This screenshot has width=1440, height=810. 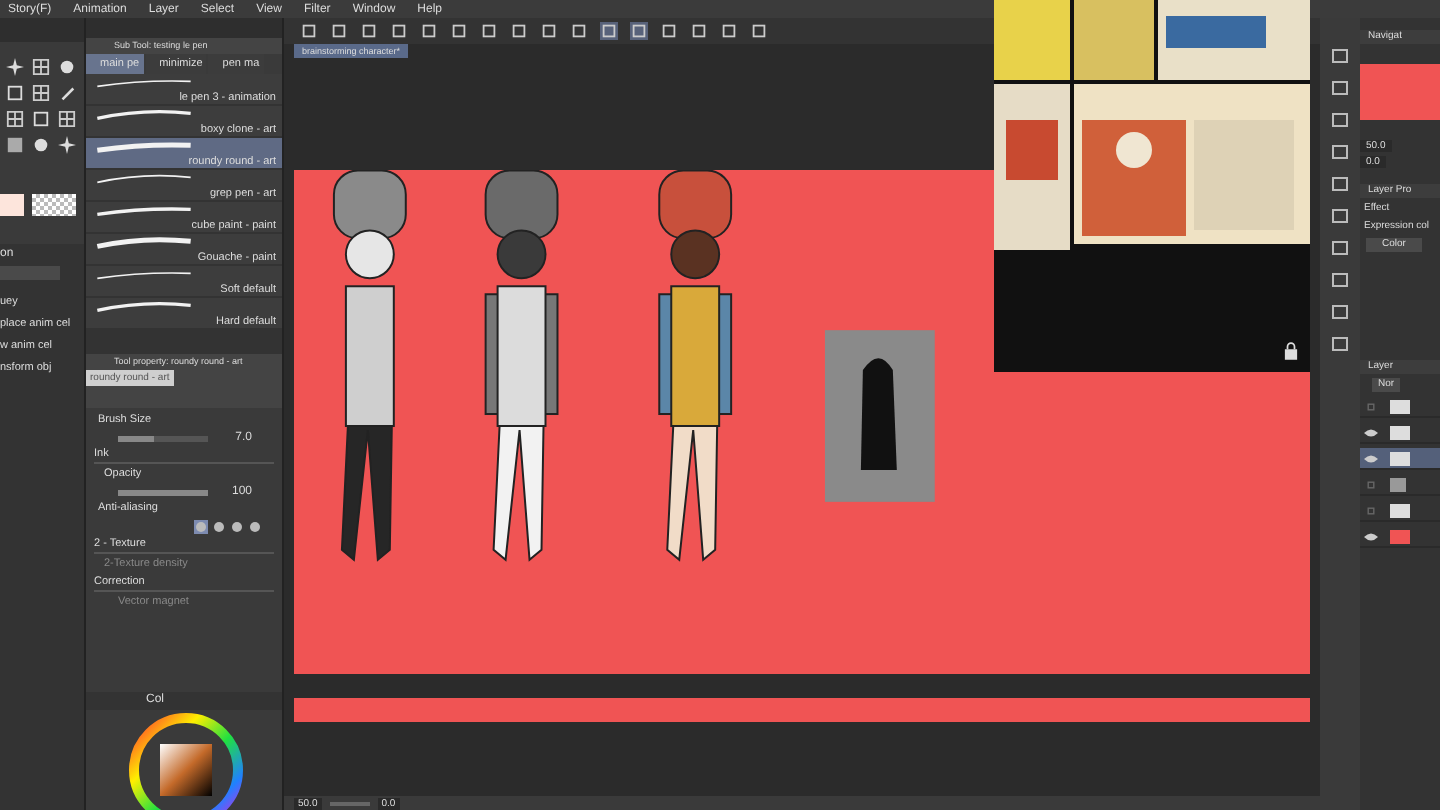 What do you see at coordinates (54, 205) in the screenshot?
I see `transparent-swatch` at bounding box center [54, 205].